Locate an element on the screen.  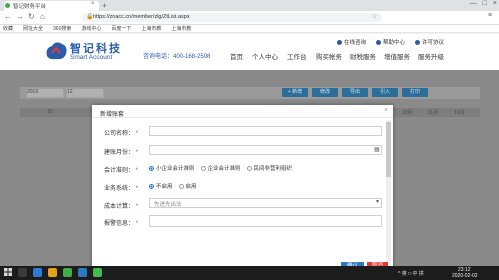
bookmark-item: 360搜索 is located at coordinates (62, 28).